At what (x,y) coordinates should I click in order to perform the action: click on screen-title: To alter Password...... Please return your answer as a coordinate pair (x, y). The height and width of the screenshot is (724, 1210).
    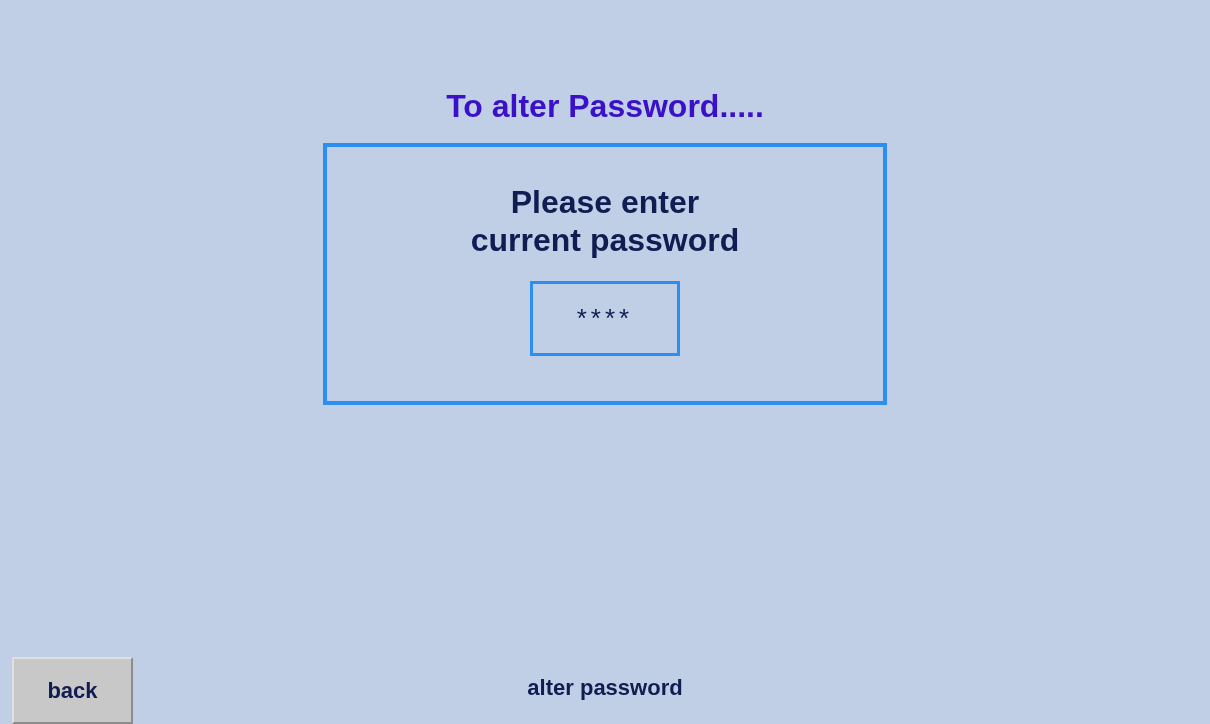
    Looking at the image, I should click on (605, 106).